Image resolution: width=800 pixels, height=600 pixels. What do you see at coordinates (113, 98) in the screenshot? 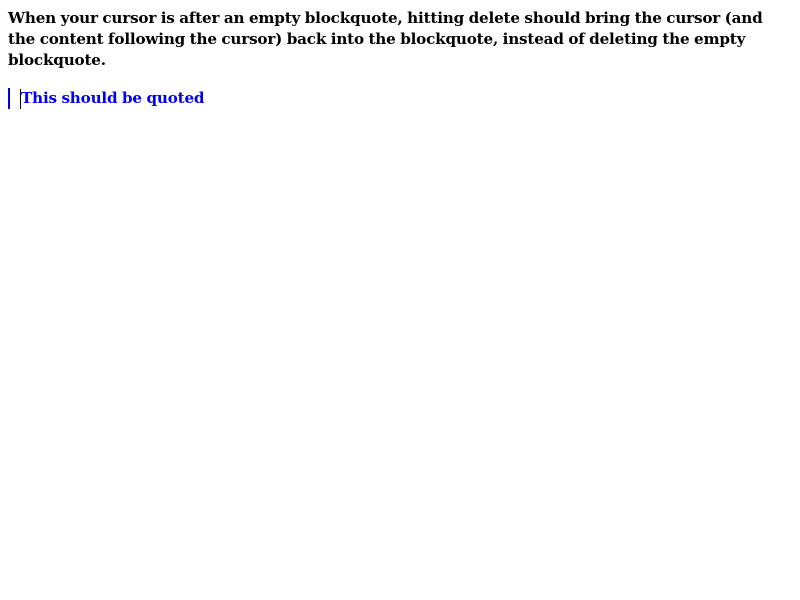
I see `blockquote-text: This should be quoted` at bounding box center [113, 98].